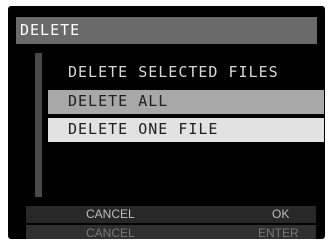 The width and height of the screenshot is (336, 244). What do you see at coordinates (278, 232) in the screenshot?
I see `enter-key-hint: ENTER` at bounding box center [278, 232].